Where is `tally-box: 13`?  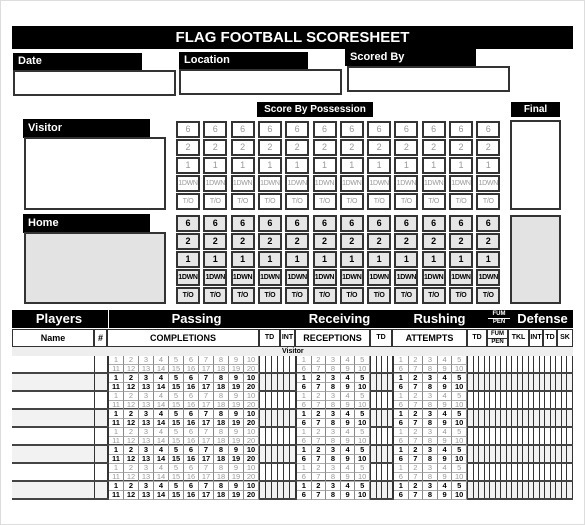 tally-box: 13 is located at coordinates (146, 495).